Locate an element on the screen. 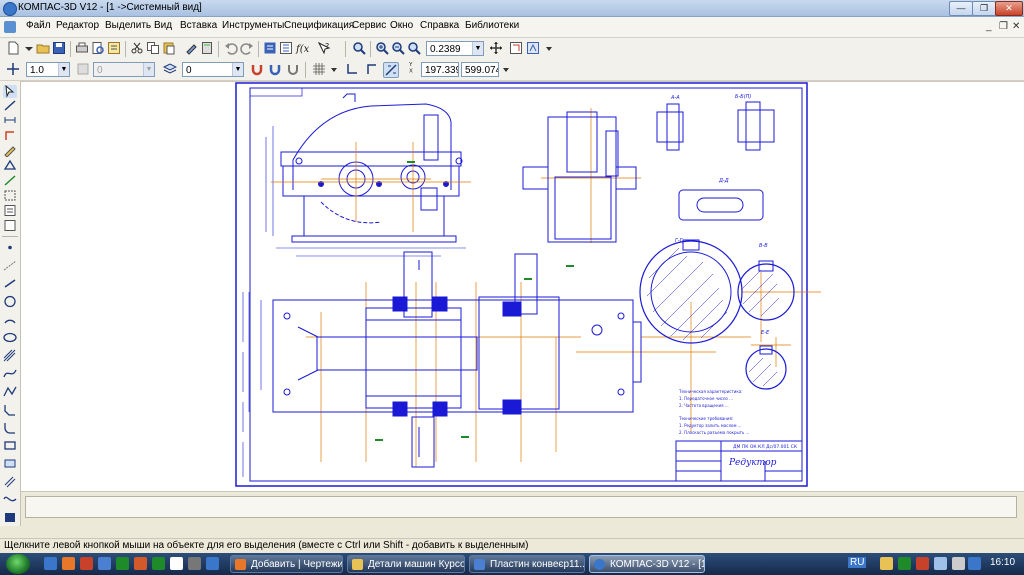 The image size is (1024, 575). menu-select: Выделить is located at coordinates (128, 25).